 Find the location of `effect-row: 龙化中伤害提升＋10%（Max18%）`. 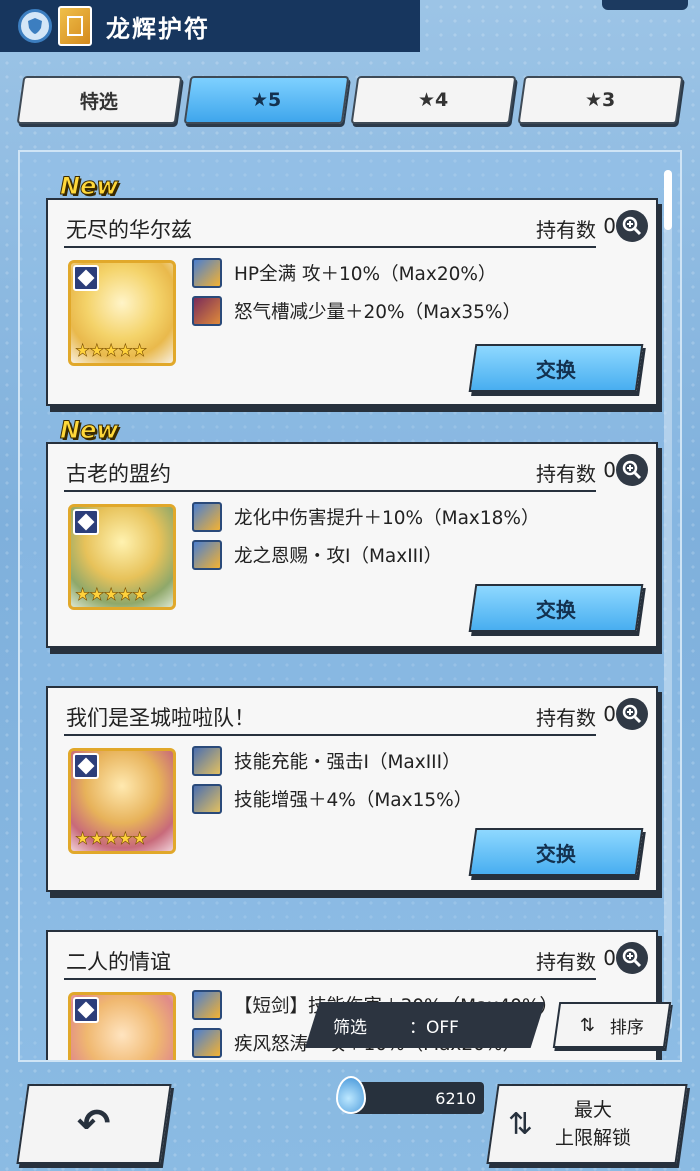

effect-row: 龙化中伤害提升＋10%（Max18%） is located at coordinates (366, 517).